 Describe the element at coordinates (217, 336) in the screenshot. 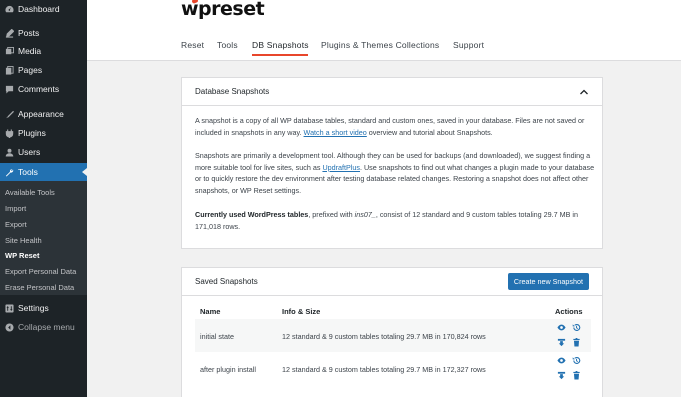

I see `snapshot-name: initial state` at that location.